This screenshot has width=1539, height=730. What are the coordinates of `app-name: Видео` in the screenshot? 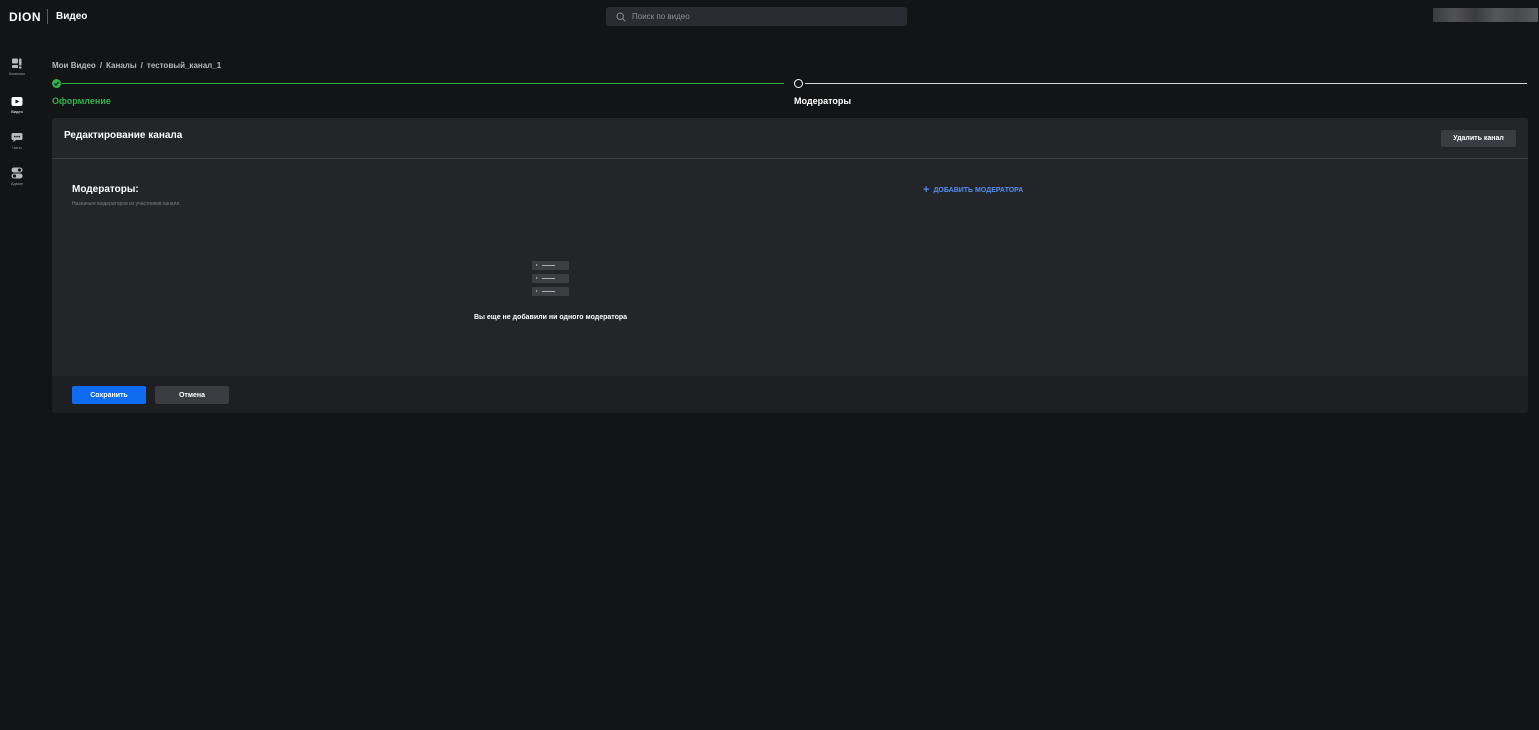 It's located at (72, 16).